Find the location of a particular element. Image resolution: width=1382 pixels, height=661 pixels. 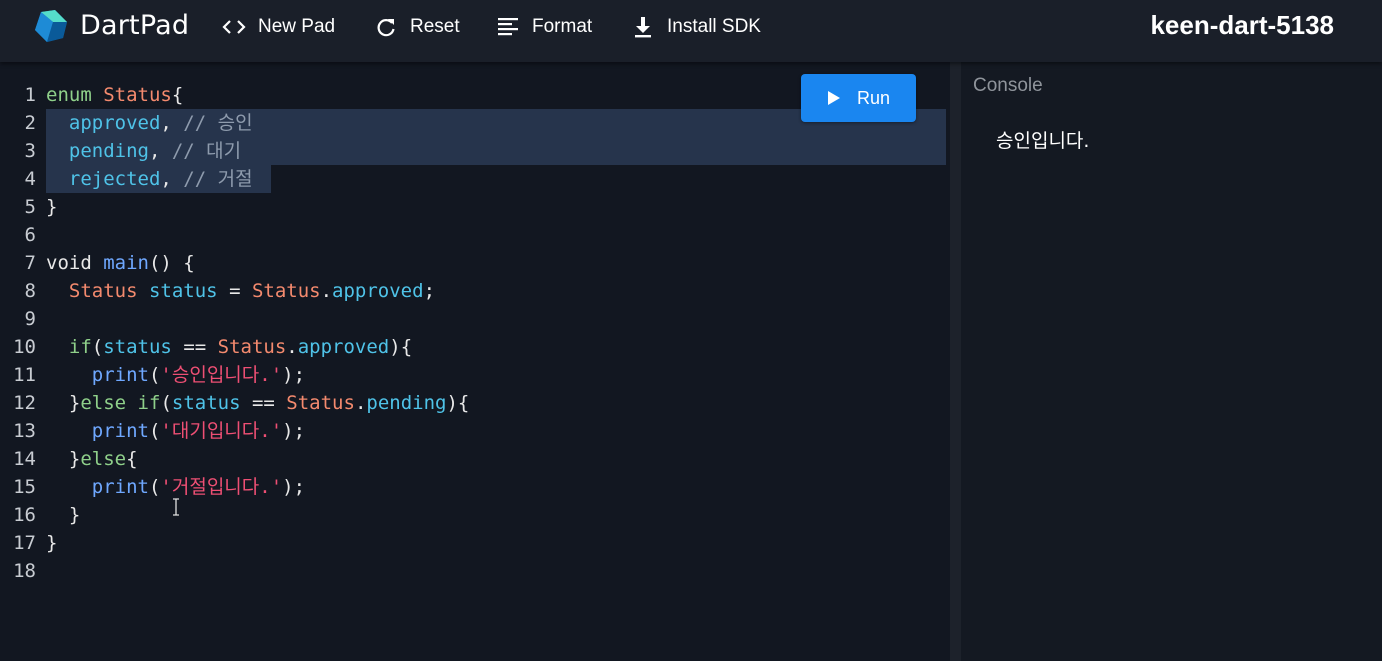

code-token: '승인입니다.' is located at coordinates (221, 375).